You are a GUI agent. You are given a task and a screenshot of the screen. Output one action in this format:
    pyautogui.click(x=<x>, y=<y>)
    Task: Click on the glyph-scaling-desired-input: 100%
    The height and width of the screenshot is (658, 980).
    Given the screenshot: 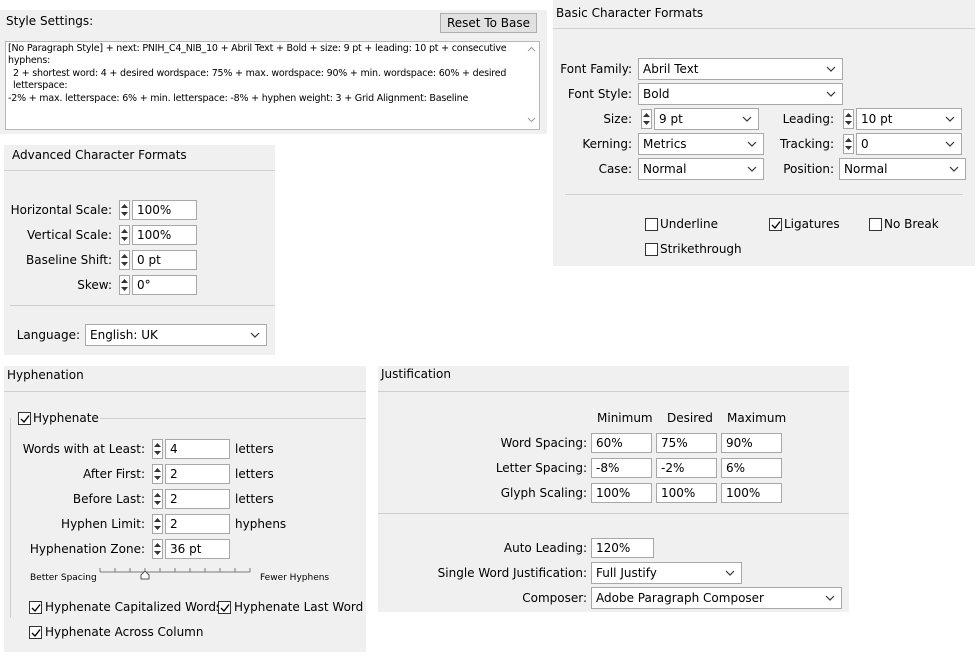 What is the action you would take?
    pyautogui.click(x=686, y=493)
    